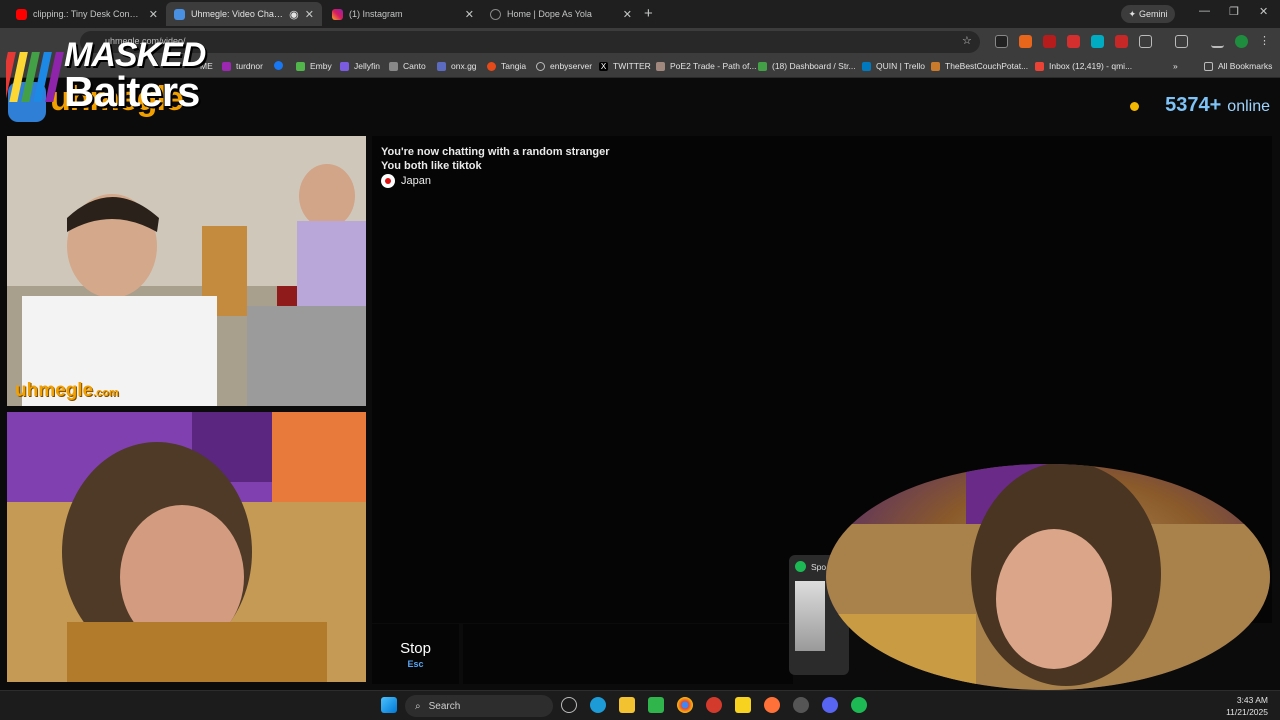 Image resolution: width=1280 pixels, height=720 pixels. What do you see at coordinates (1145, 41) in the screenshot?
I see `puzzle-icon` at bounding box center [1145, 41].